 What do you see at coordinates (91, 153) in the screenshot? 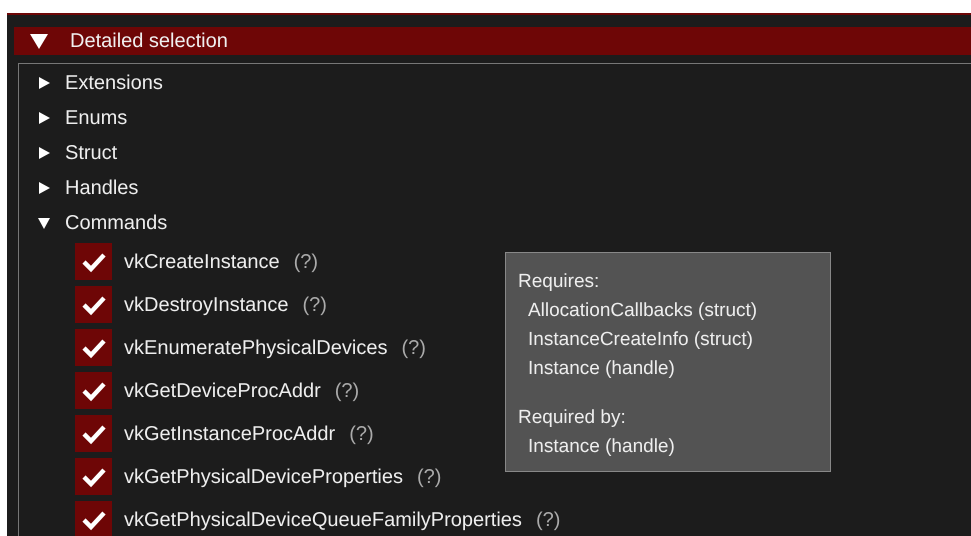
I see `tree-item: Struct` at bounding box center [91, 153].